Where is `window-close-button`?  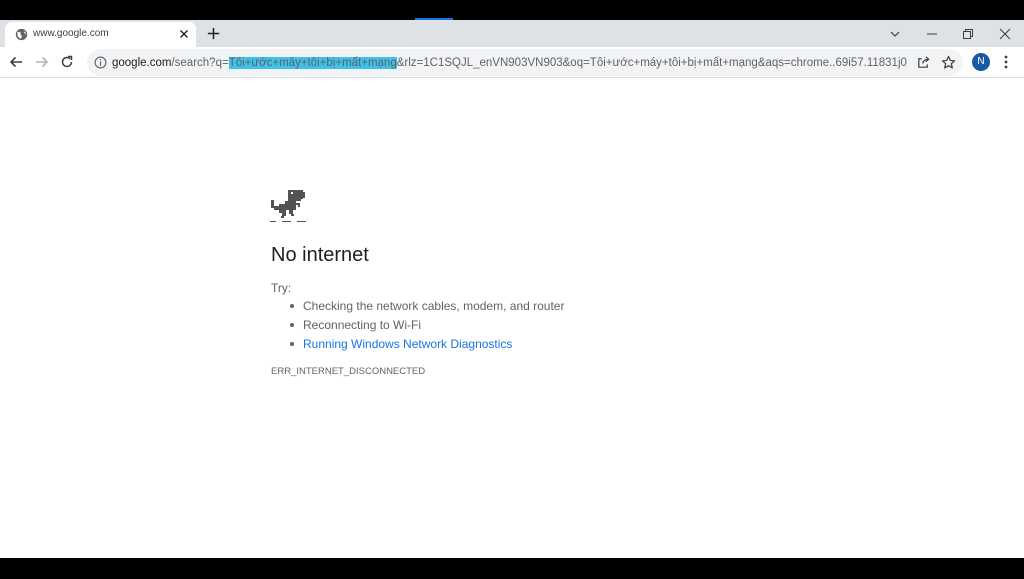
window-close-button is located at coordinates (1005, 34).